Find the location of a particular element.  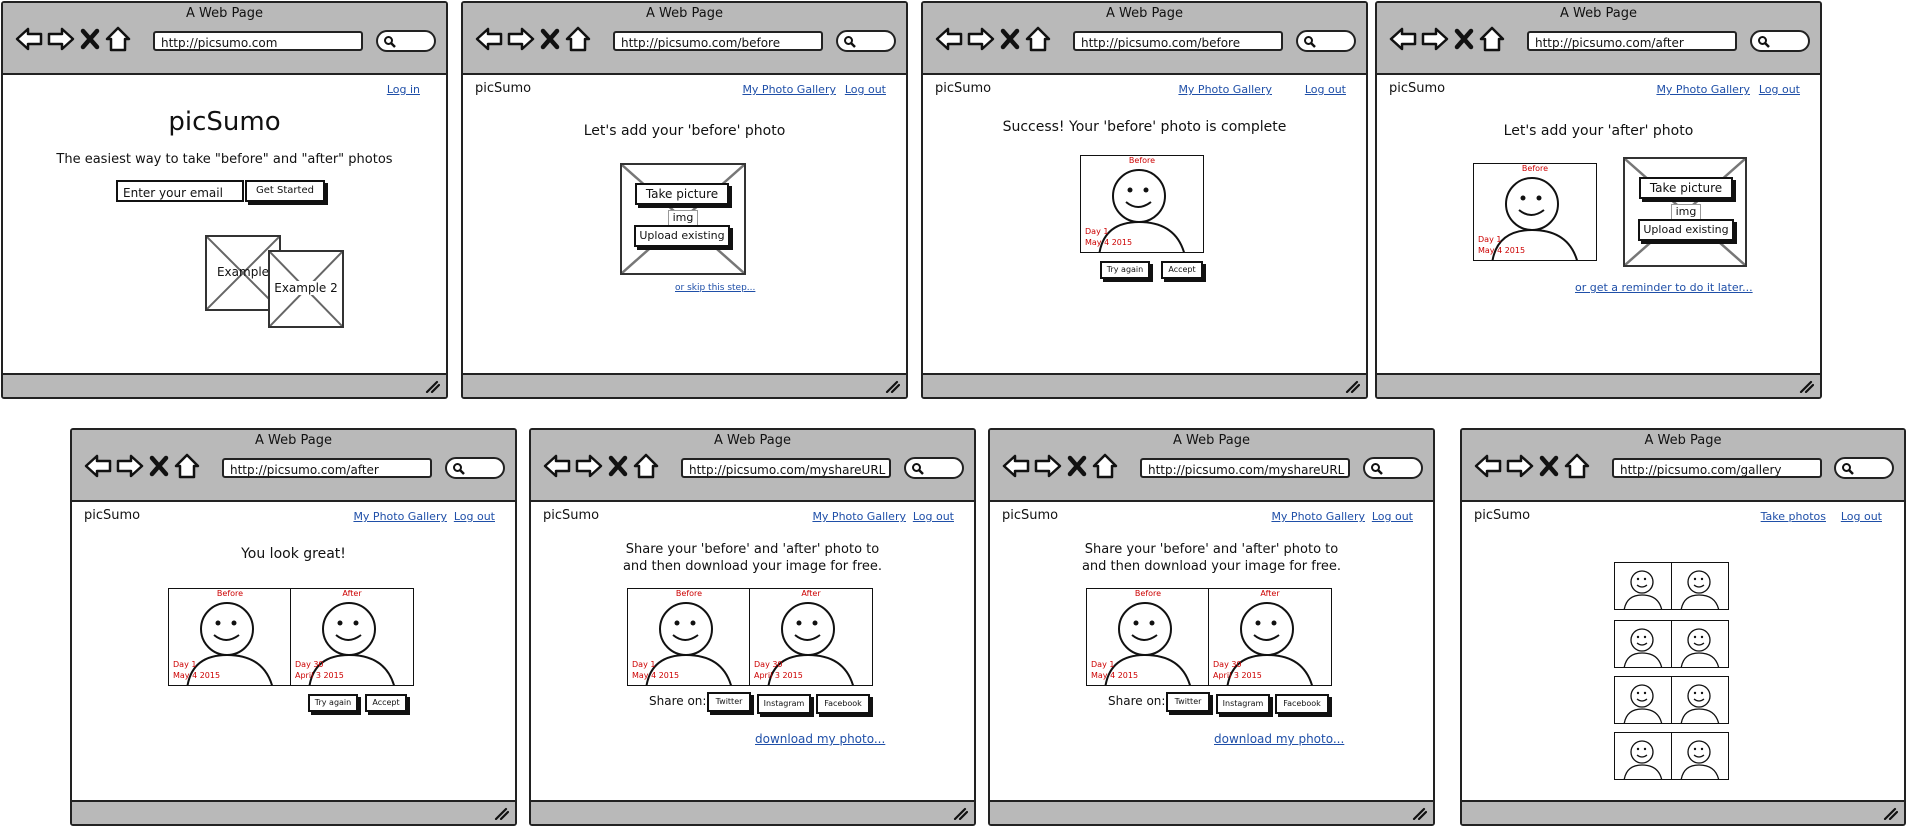

take-photos-link: Take photos is located at coordinates (1793, 516).